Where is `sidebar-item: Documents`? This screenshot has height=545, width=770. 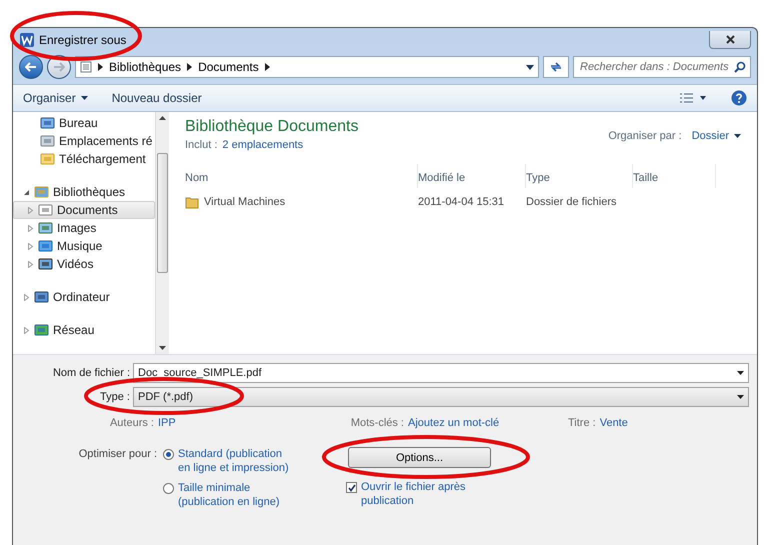 sidebar-item: Documents is located at coordinates (84, 210).